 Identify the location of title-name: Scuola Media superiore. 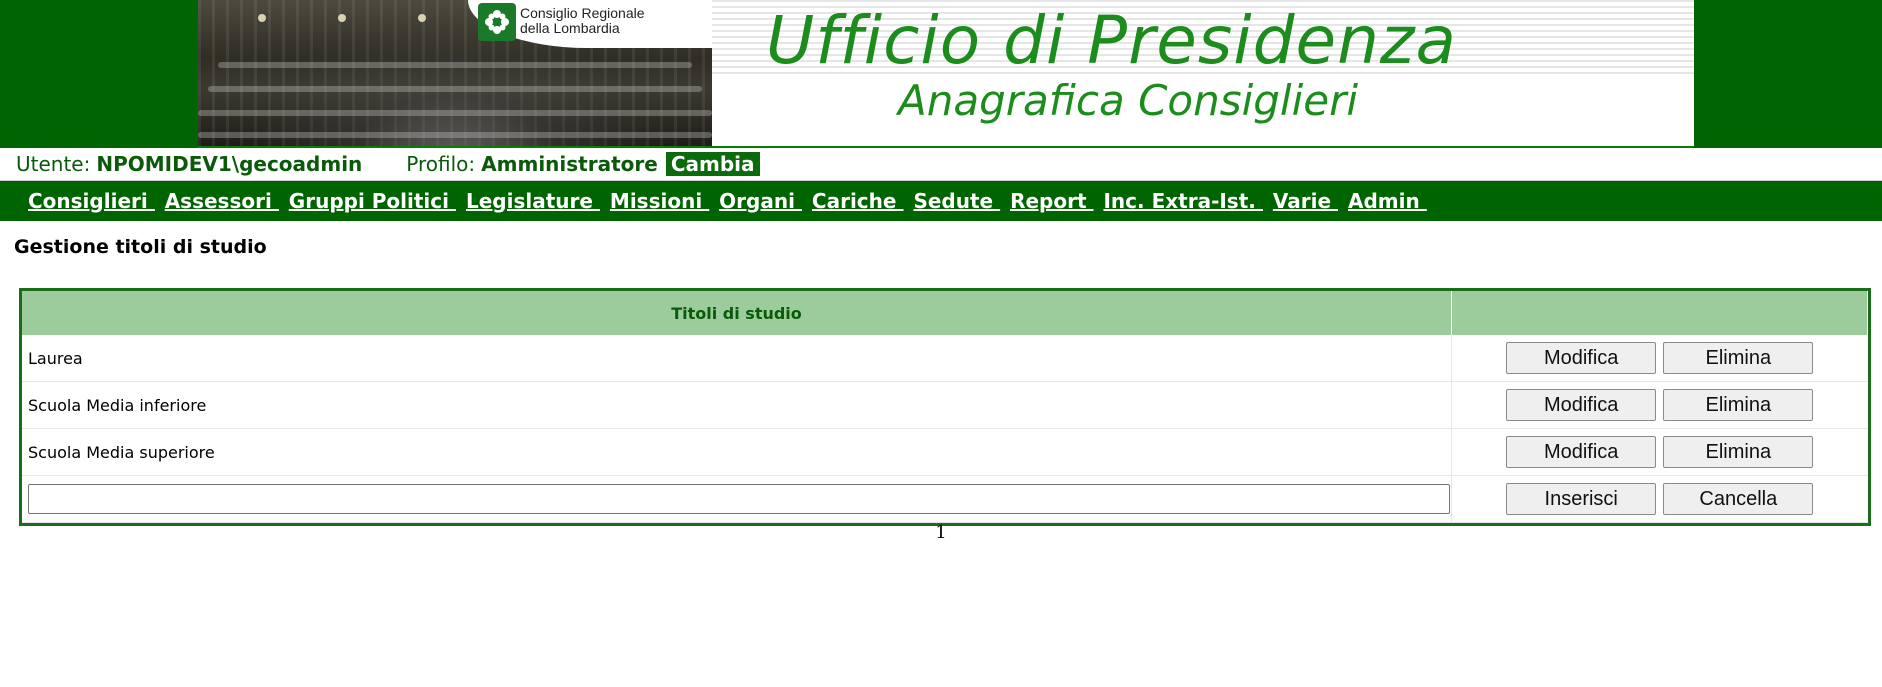
(737, 452).